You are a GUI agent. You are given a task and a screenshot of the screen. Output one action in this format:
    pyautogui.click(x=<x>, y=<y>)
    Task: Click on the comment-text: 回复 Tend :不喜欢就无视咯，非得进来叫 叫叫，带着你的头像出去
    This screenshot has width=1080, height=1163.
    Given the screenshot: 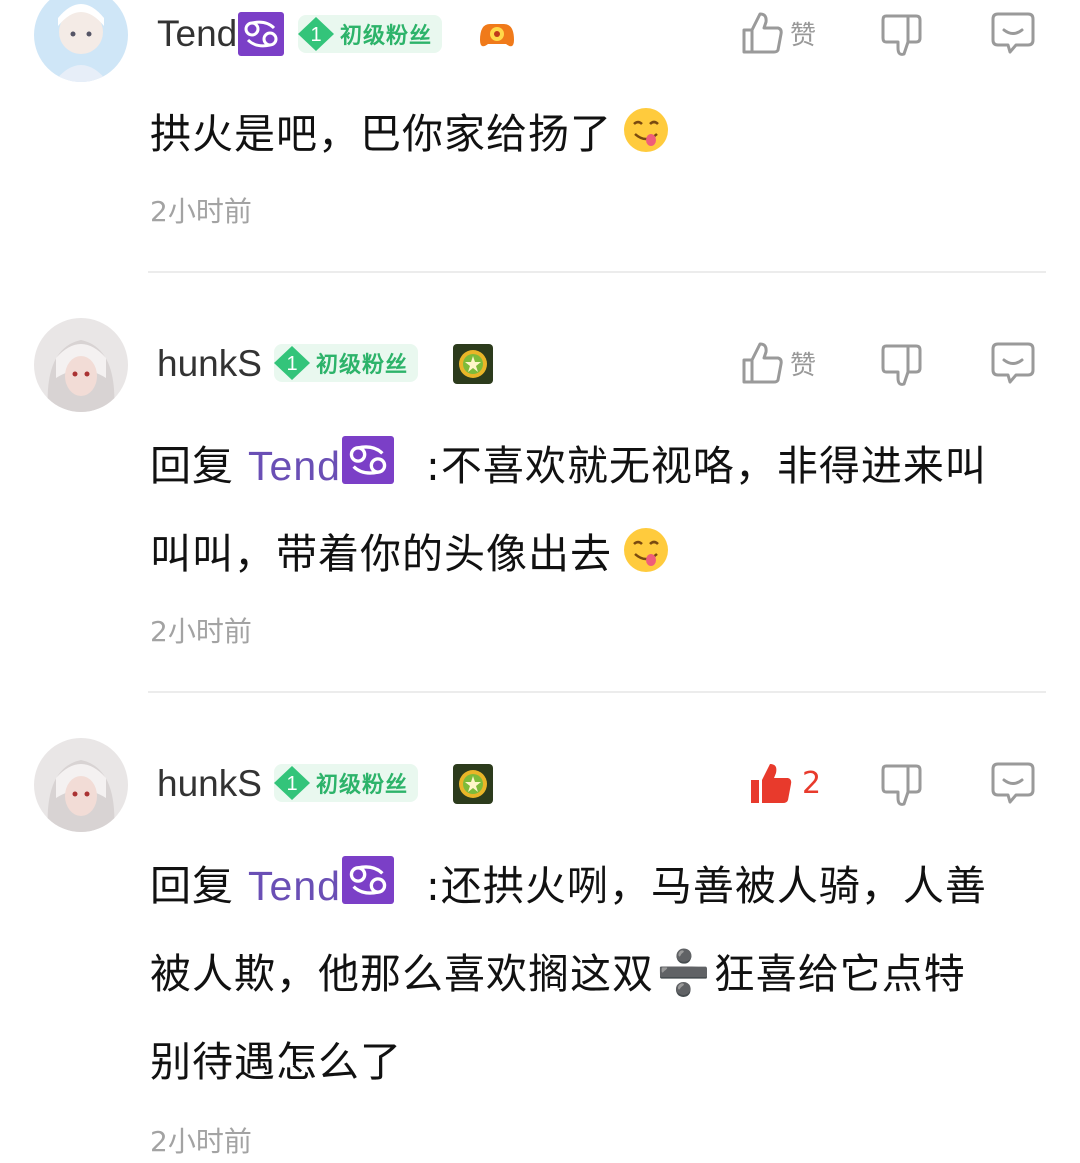 What is the action you would take?
    pyautogui.click(x=600, y=510)
    